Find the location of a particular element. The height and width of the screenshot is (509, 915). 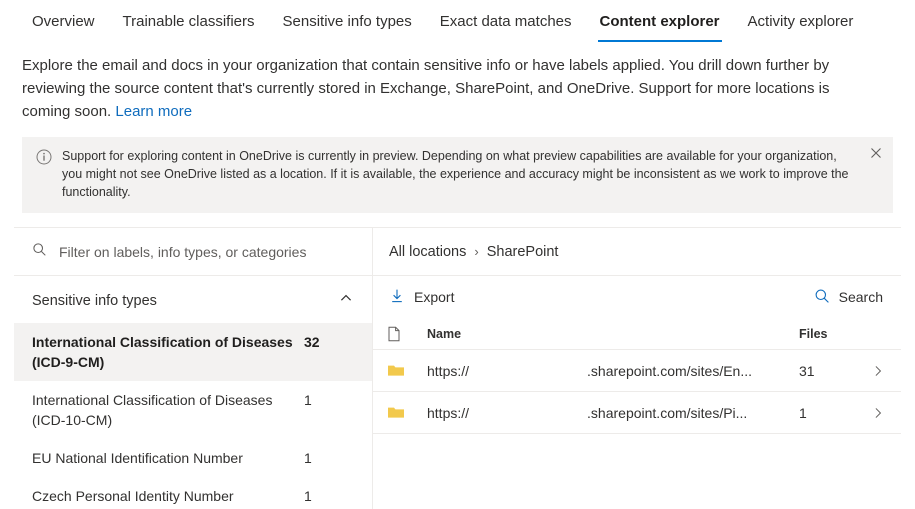

tab-label: Trainable classifiers is located at coordinates (188, 21).